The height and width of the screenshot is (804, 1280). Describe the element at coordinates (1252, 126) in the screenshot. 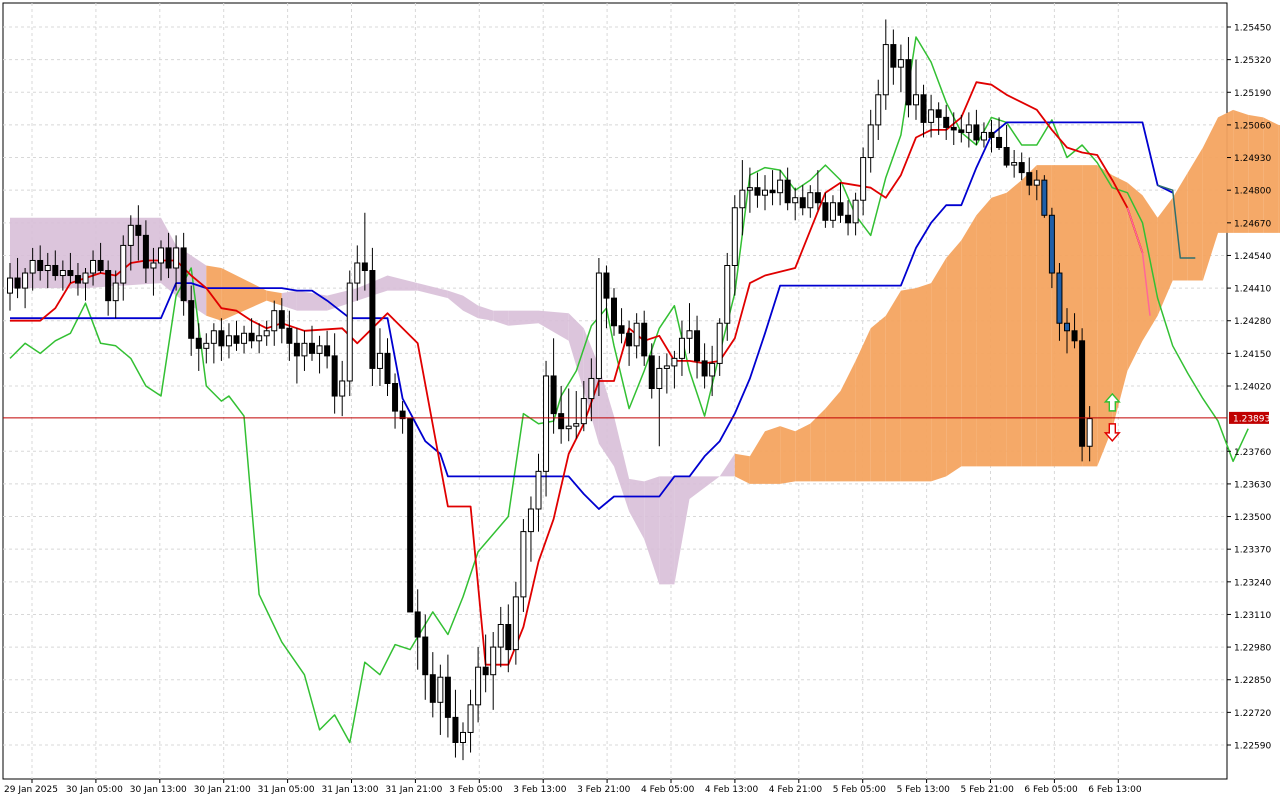

I see `y-tick-label: 1.25060` at that location.